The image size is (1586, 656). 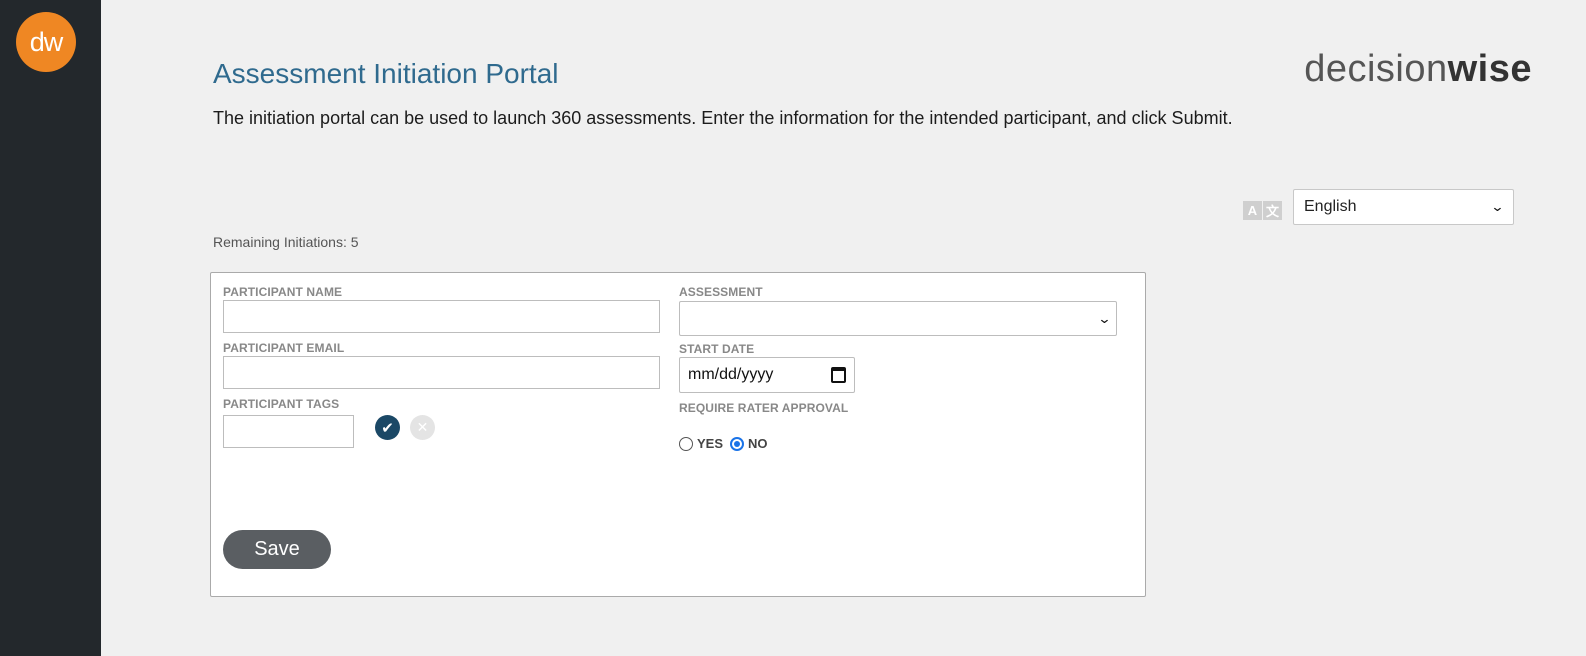 What do you see at coordinates (288, 431) in the screenshot?
I see `participant-tags-input` at bounding box center [288, 431].